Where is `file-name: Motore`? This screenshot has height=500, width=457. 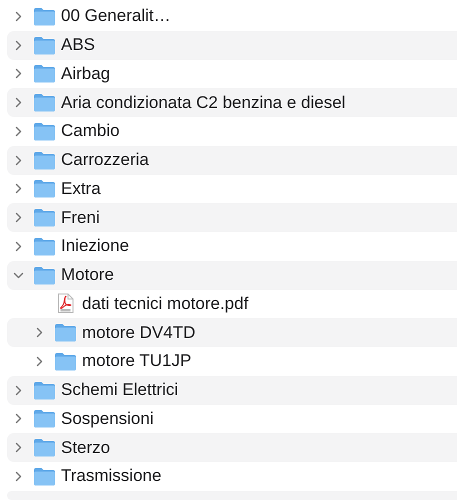
file-name: Motore is located at coordinates (87, 275).